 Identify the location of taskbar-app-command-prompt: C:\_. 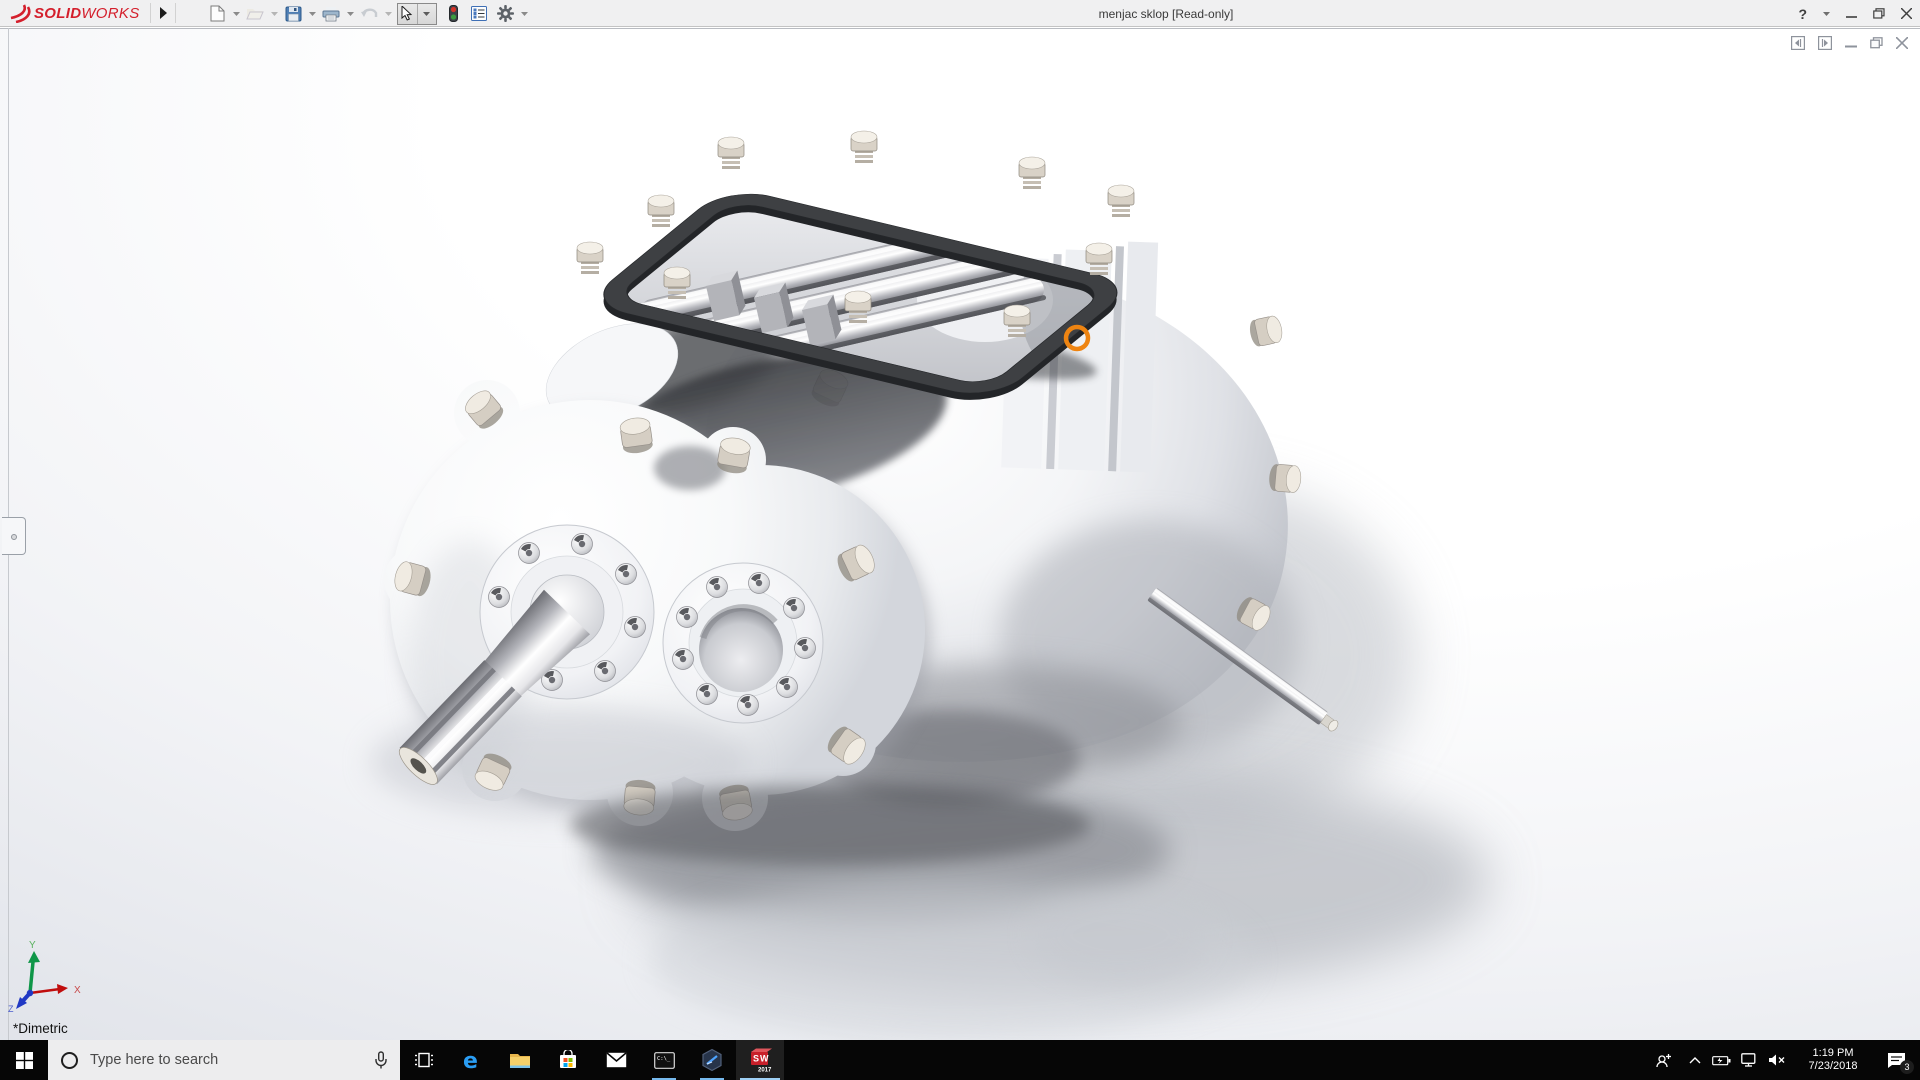
(664, 1060).